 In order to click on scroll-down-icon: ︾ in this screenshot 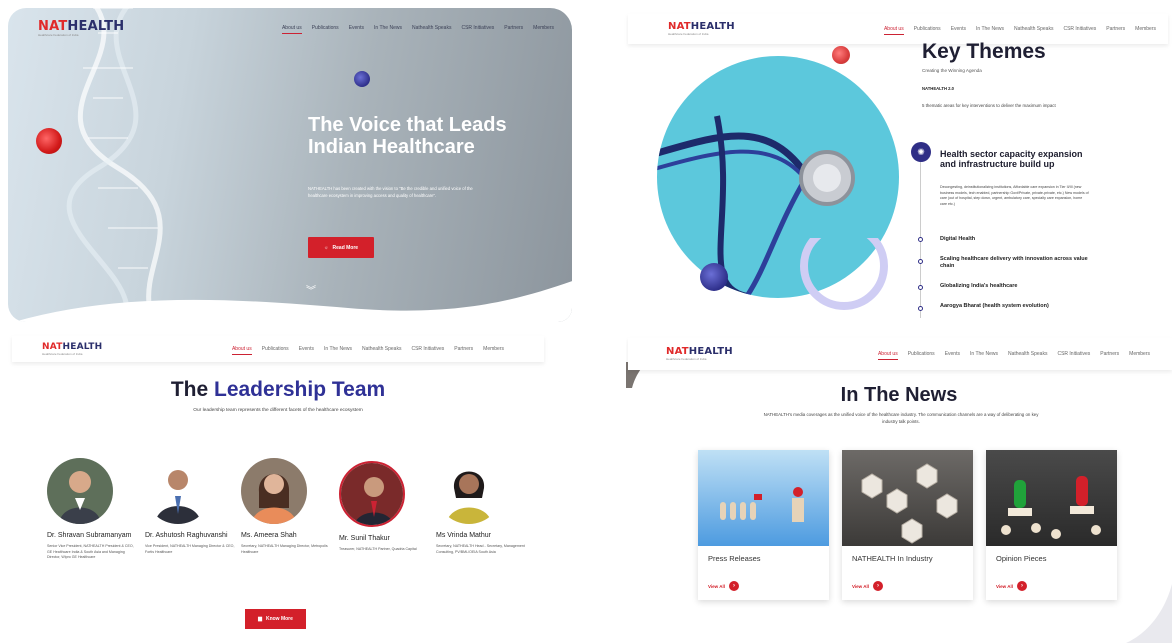, I will do `click(311, 292)`.